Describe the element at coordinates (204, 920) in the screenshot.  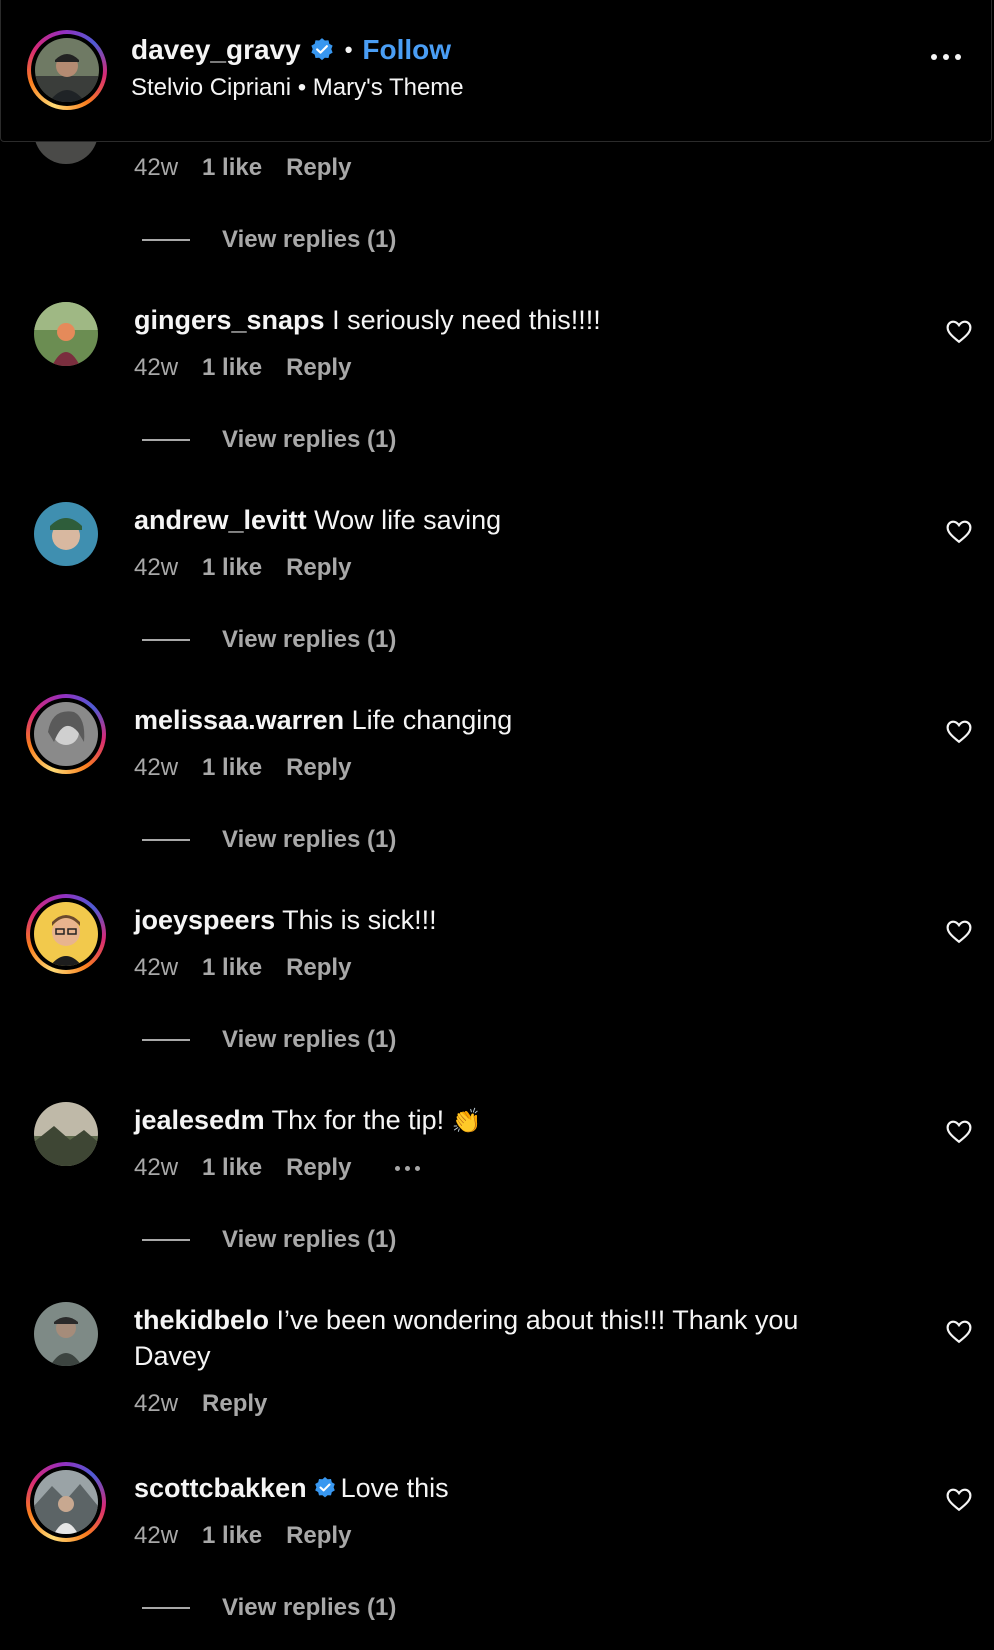
I see `comment-username: joeyspeers` at that location.